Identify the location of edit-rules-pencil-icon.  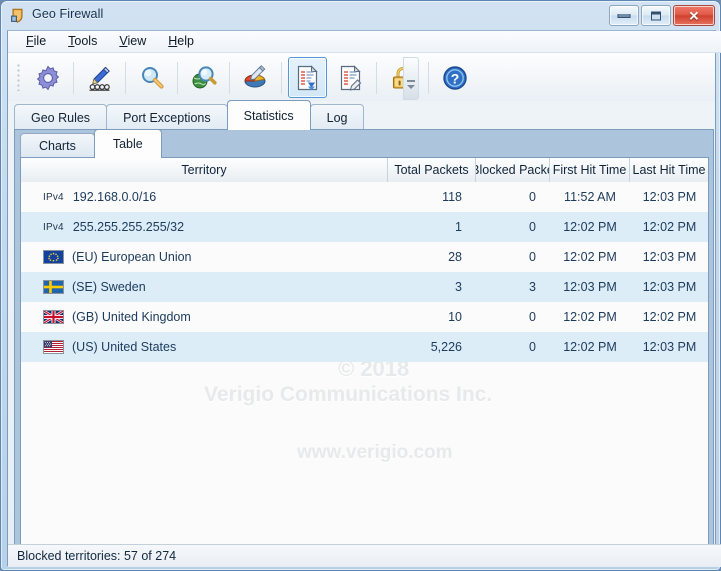
(99, 78).